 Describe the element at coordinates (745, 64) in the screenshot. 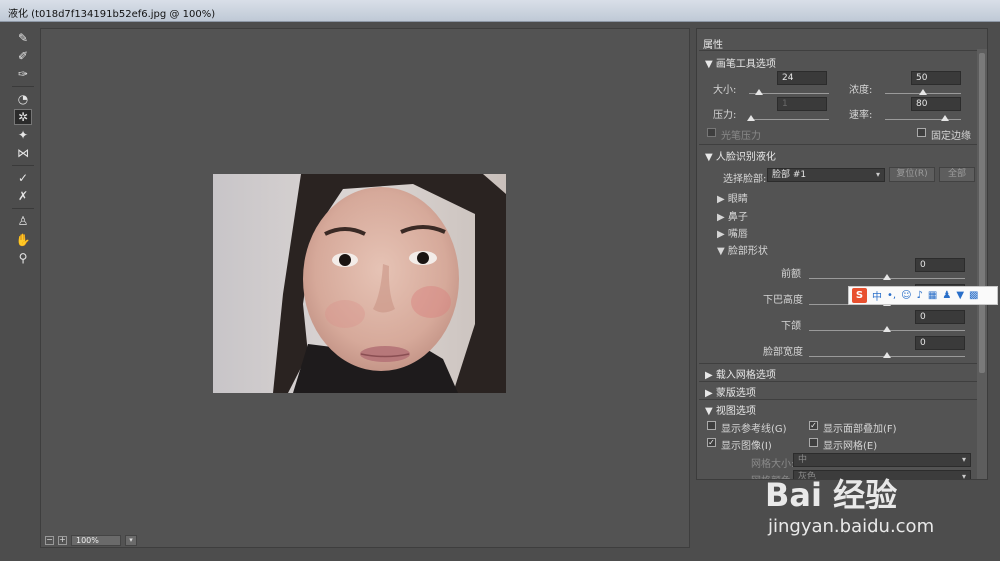

I see `brush-options-title: 画笔工具选项` at that location.